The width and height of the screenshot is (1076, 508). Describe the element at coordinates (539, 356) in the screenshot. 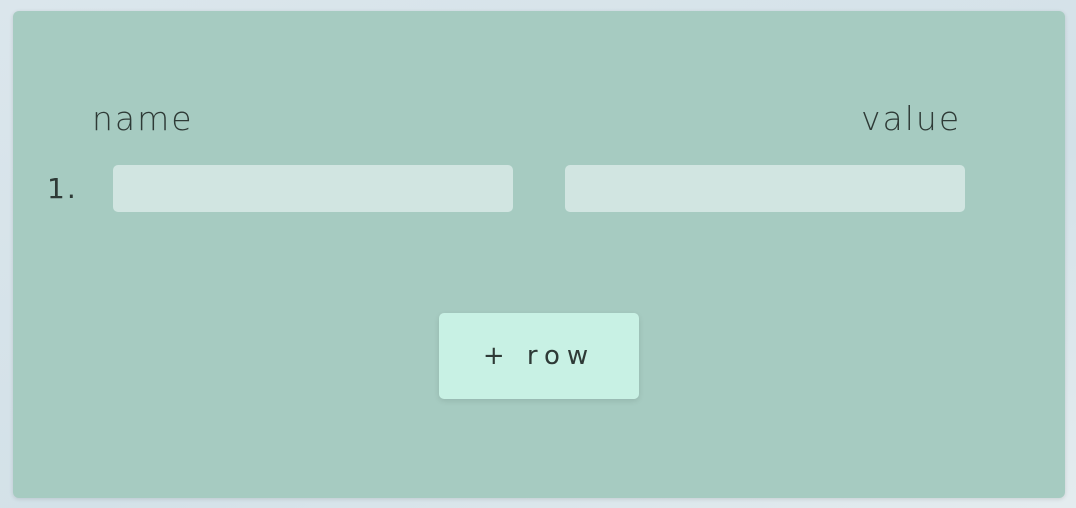

I see `add-row-button: + row` at that location.